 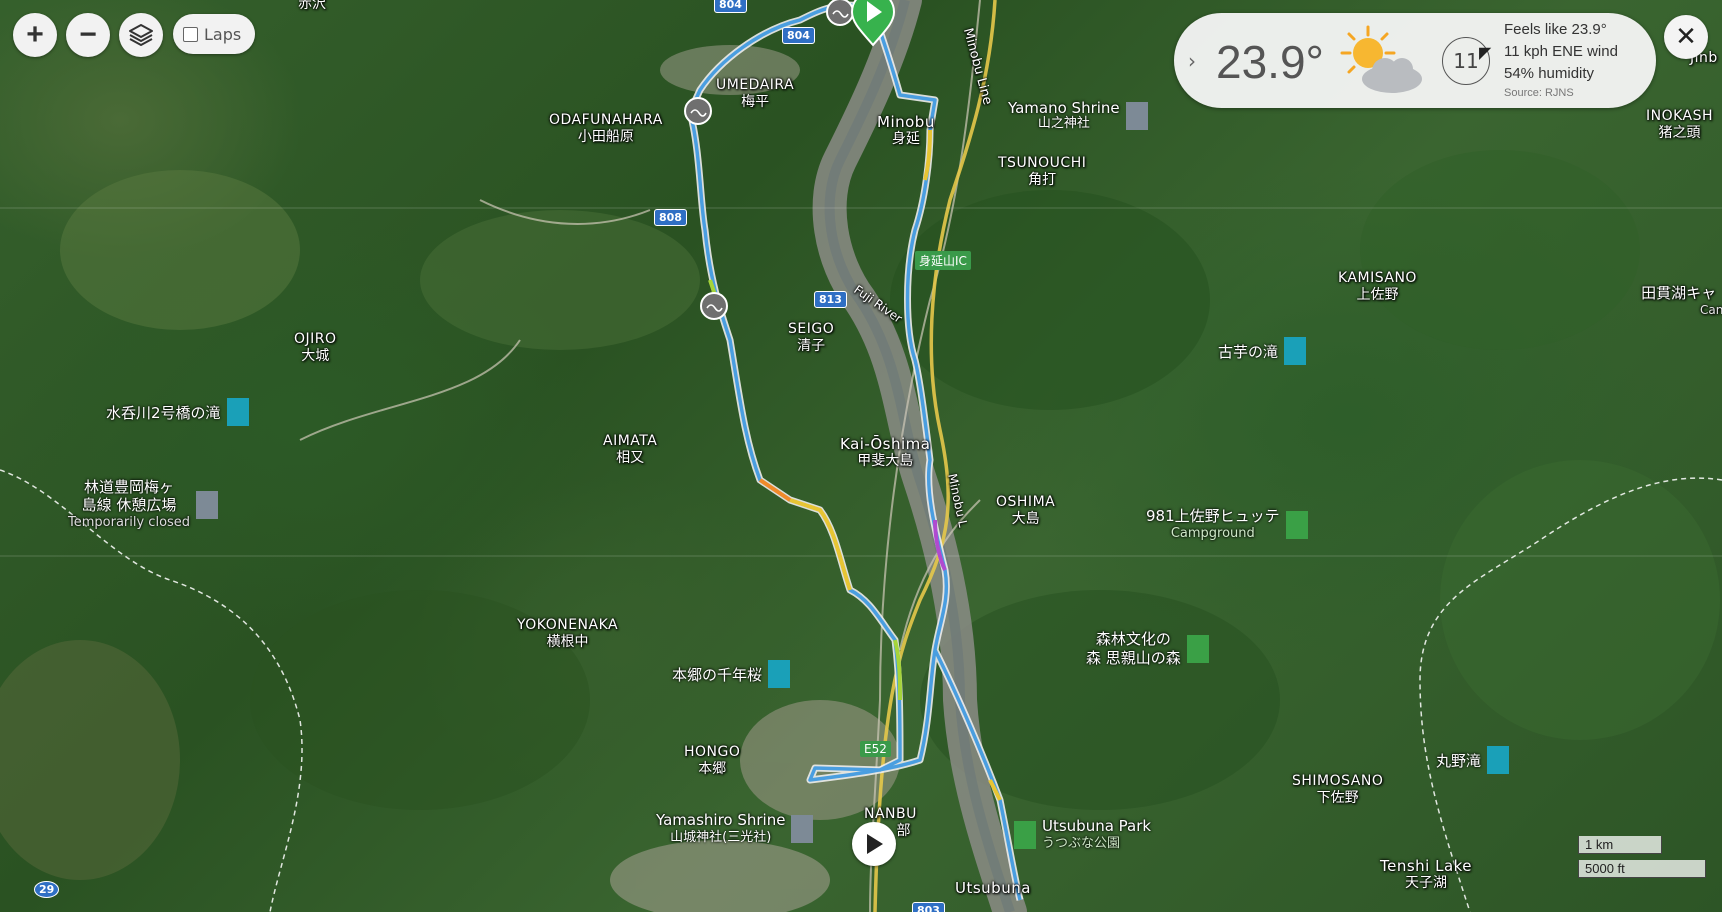 I want to click on start-marker, so click(x=873, y=23).